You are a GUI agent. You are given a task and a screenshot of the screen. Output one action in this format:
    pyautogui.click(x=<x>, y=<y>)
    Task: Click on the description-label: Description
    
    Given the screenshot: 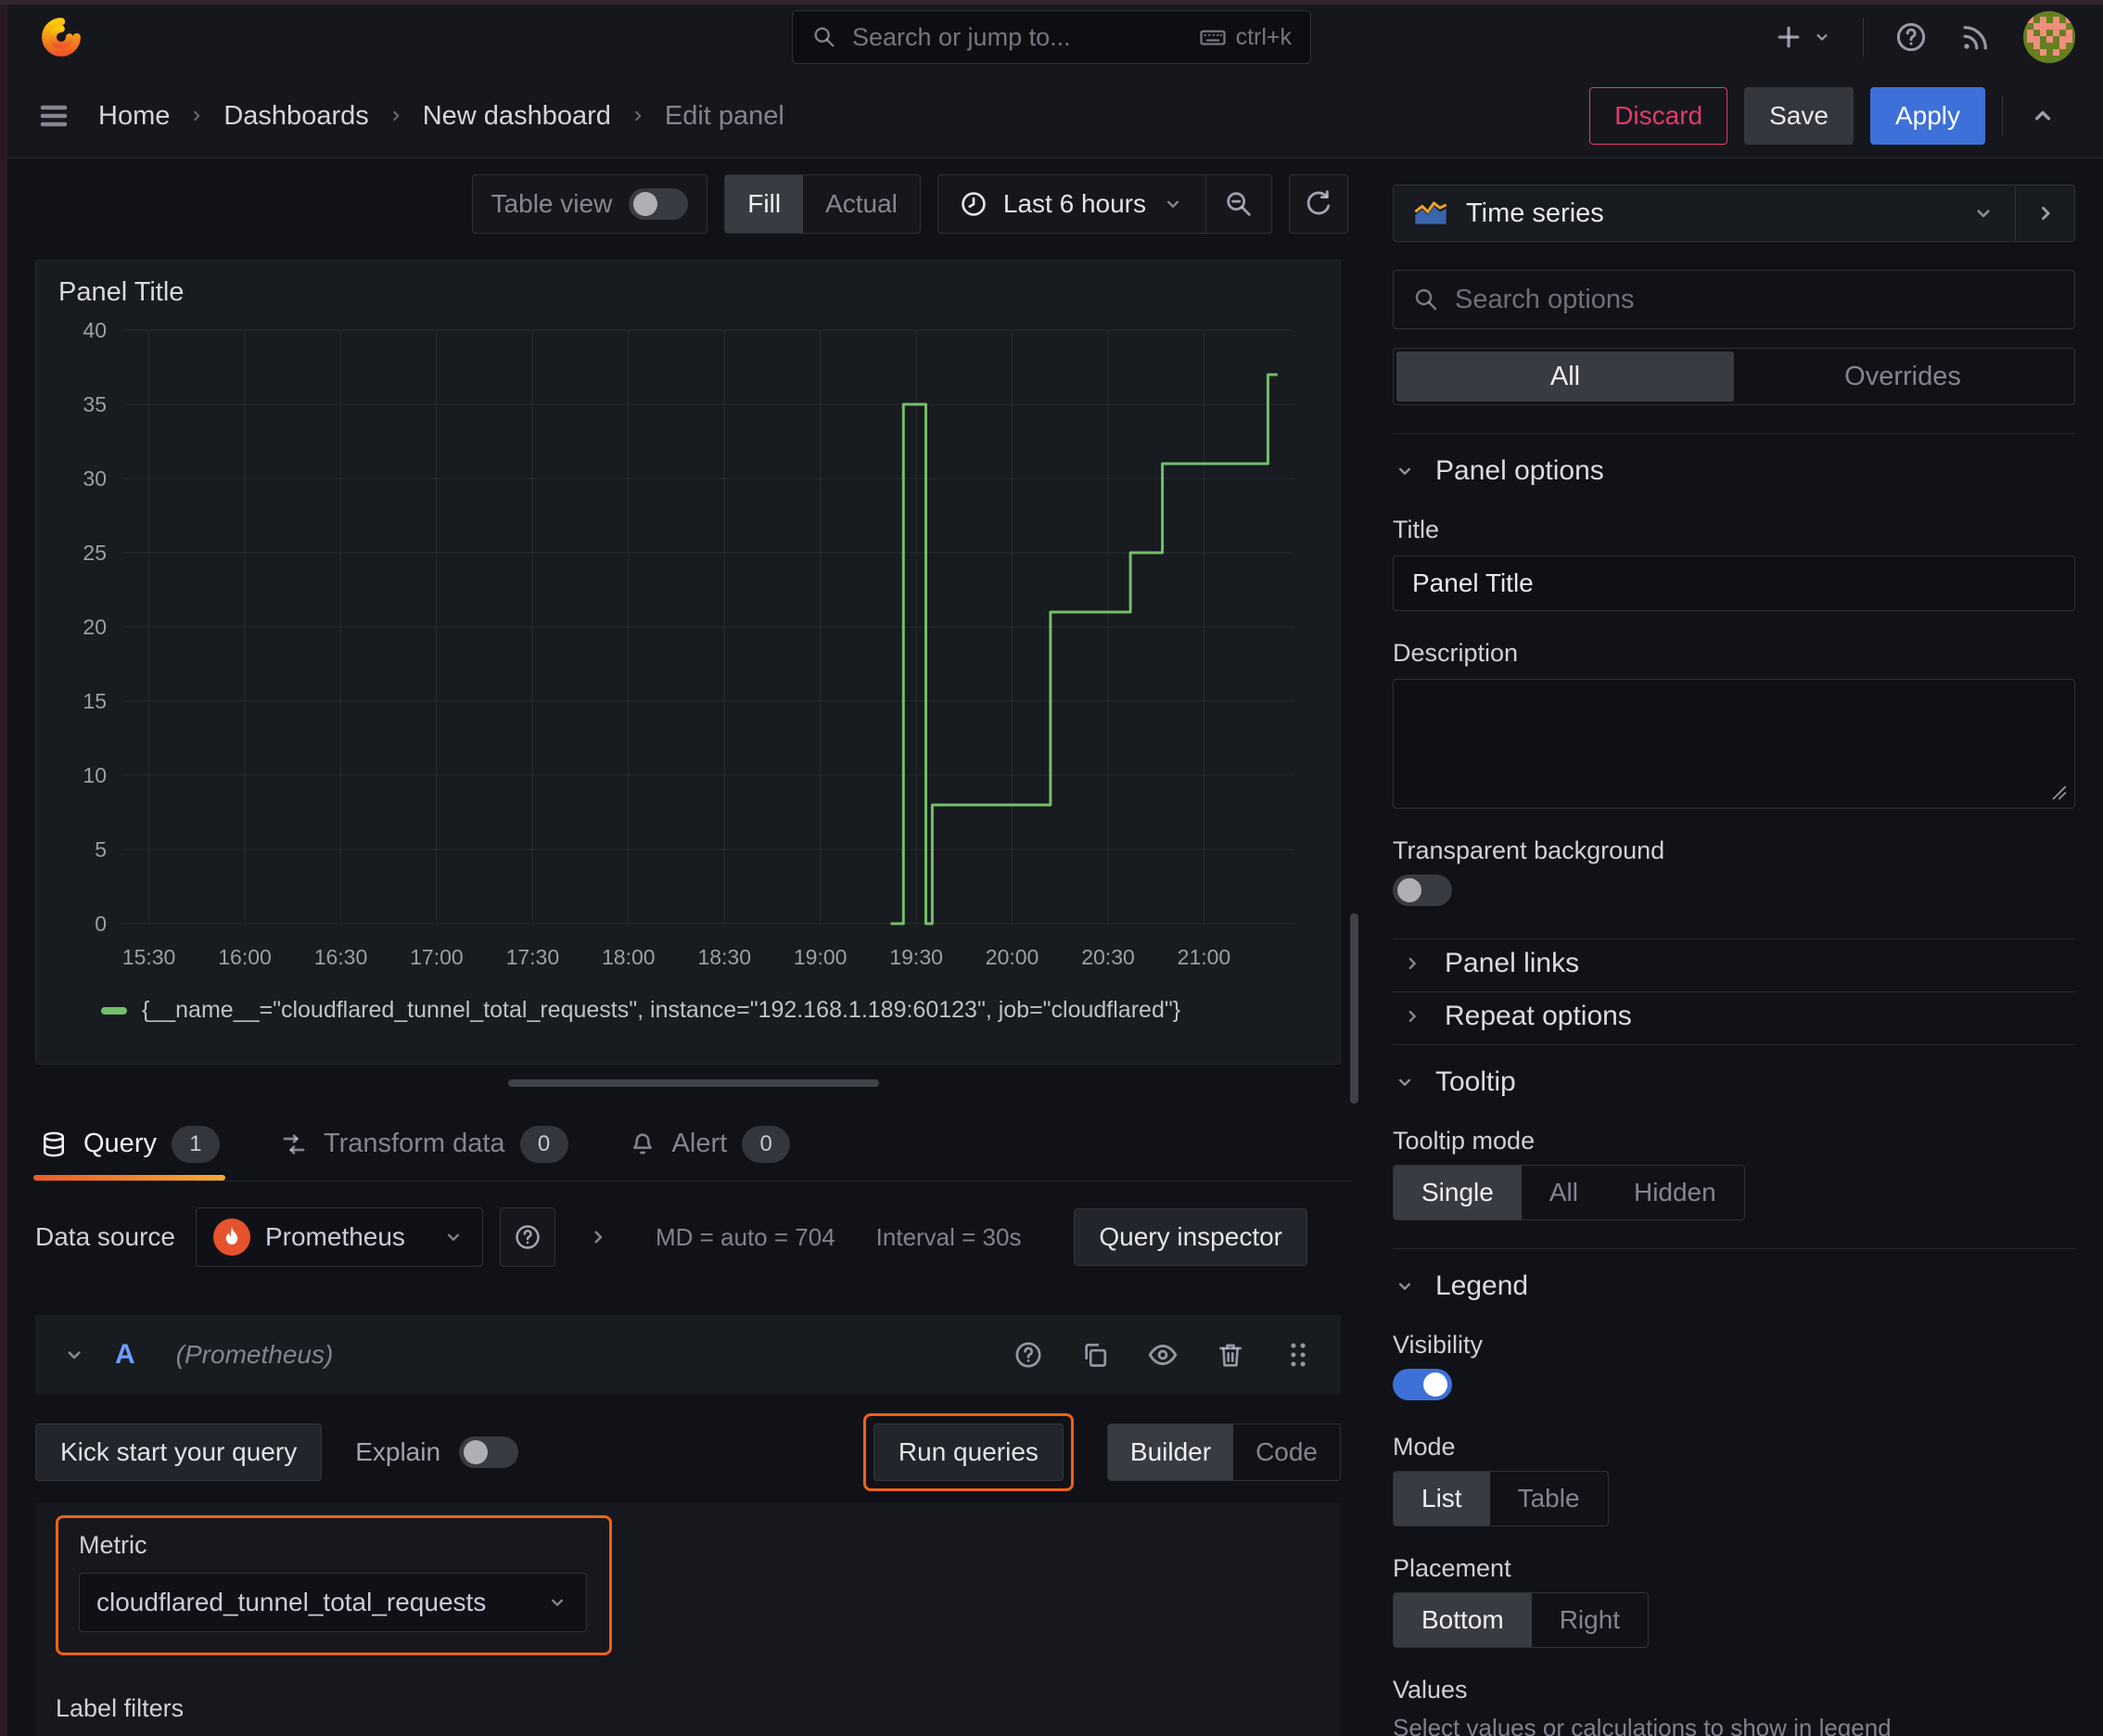 What is the action you would take?
    pyautogui.click(x=1456, y=653)
    